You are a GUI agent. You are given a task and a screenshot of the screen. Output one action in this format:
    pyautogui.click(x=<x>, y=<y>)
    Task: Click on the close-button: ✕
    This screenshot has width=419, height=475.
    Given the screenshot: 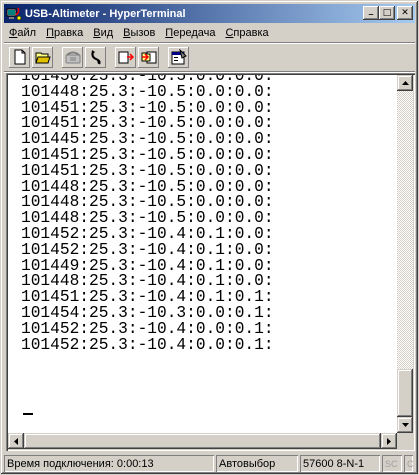 What is the action you would take?
    pyautogui.click(x=405, y=13)
    